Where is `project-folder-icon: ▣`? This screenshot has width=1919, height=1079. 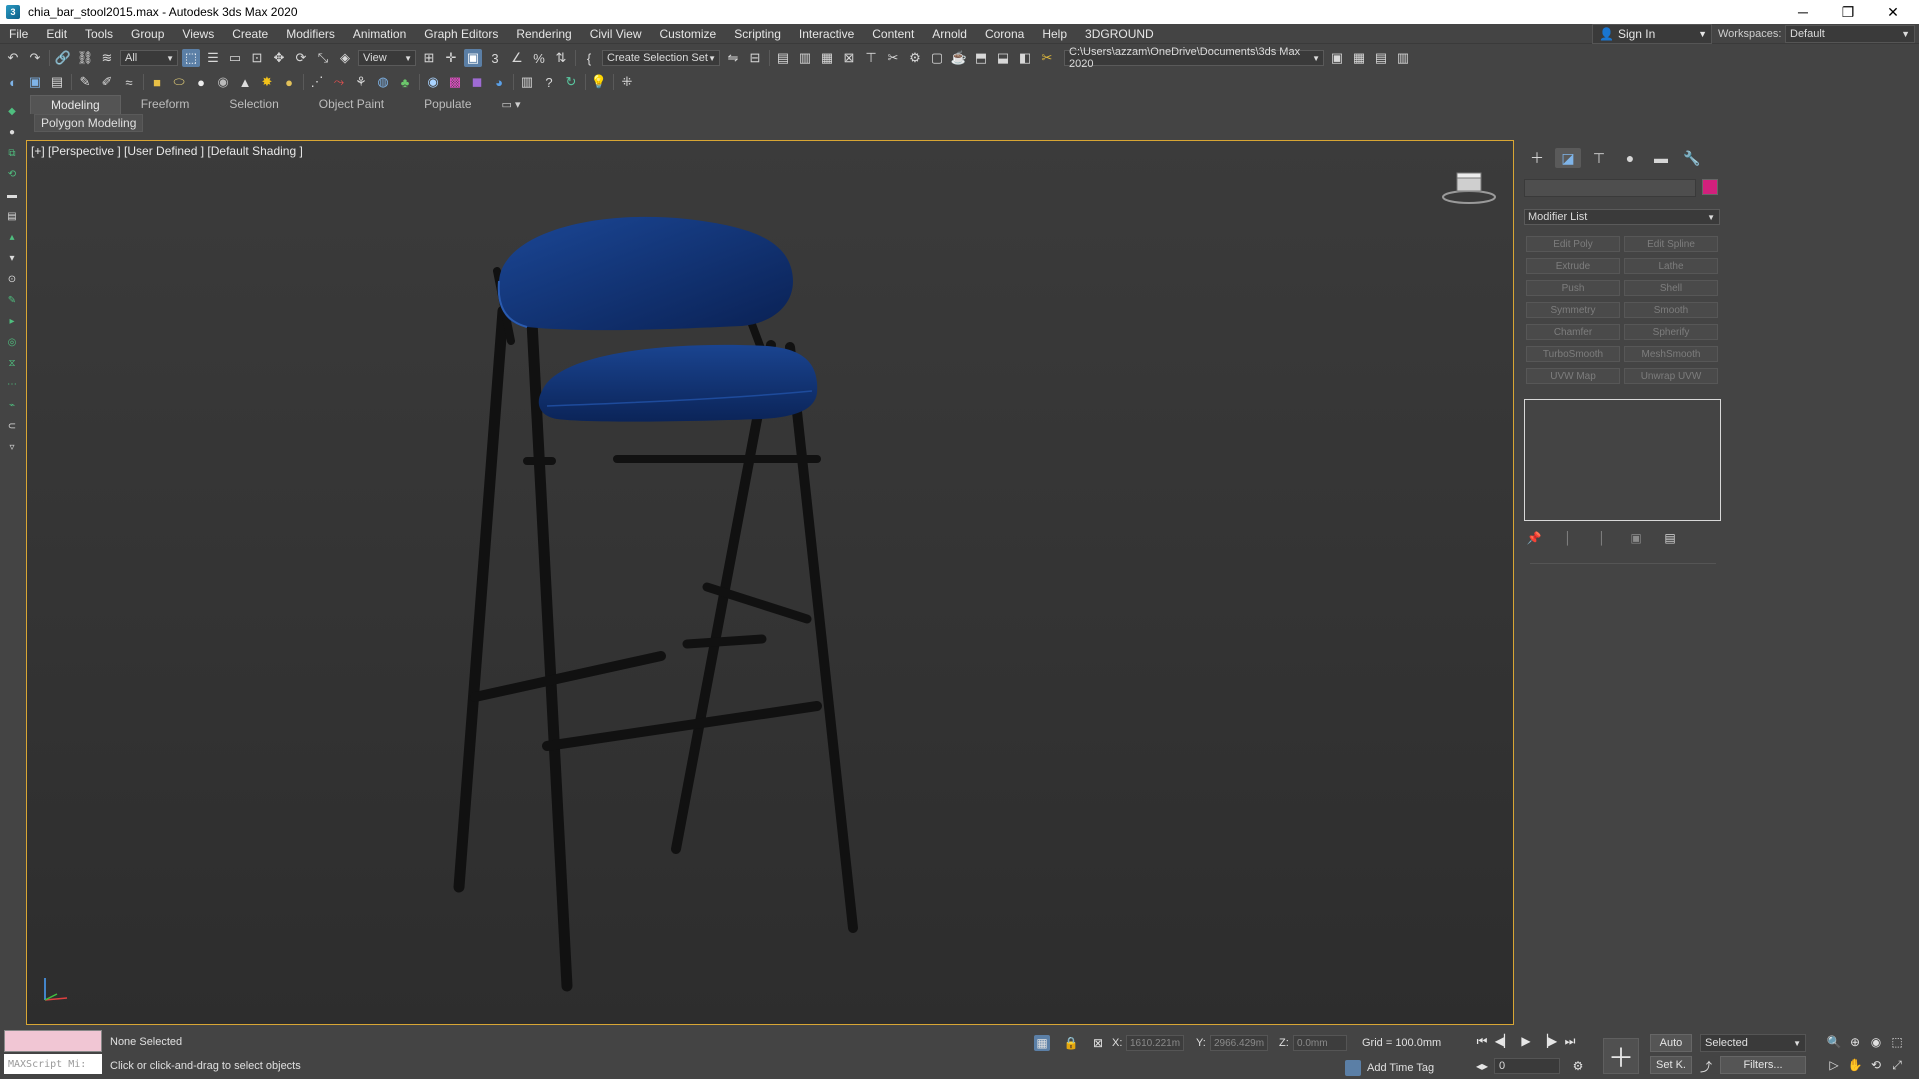
project-folder-icon: ▣ is located at coordinates (1337, 58).